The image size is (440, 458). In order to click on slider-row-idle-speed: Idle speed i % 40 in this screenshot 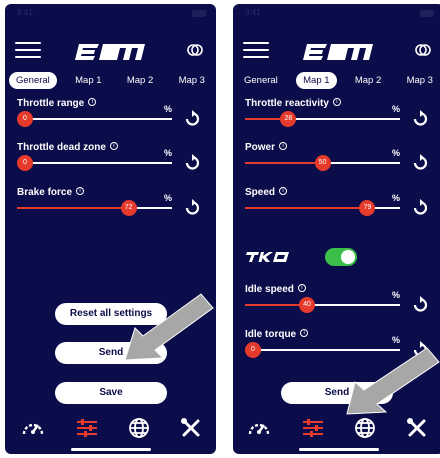, I will do `click(340, 303)`.